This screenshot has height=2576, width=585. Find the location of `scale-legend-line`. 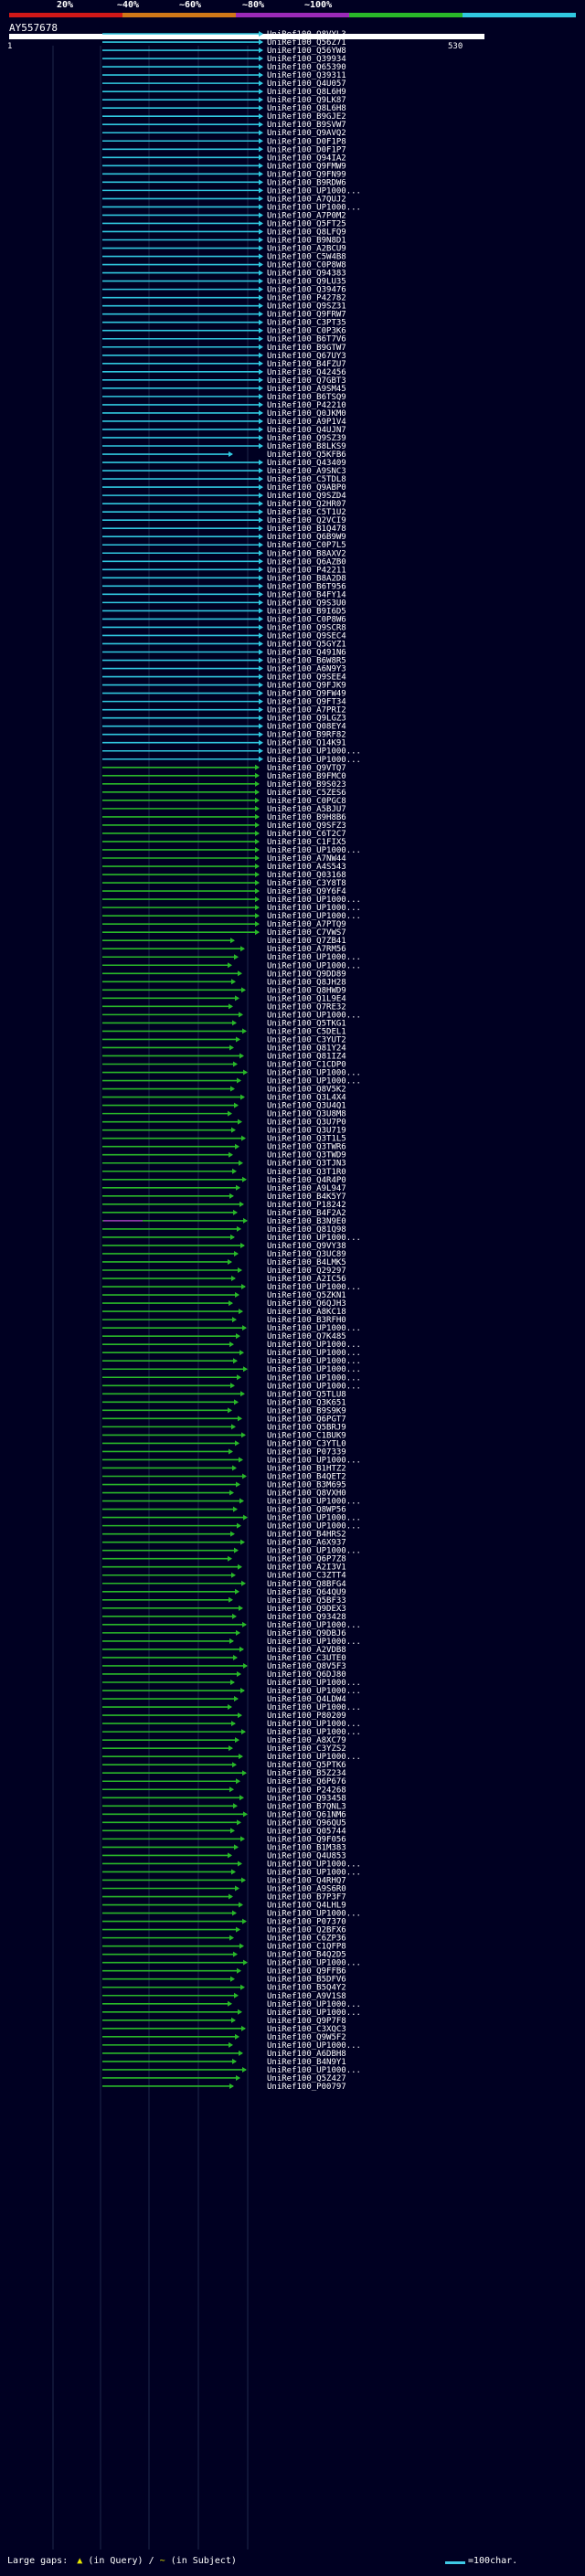

scale-legend-line is located at coordinates (455, 2562).